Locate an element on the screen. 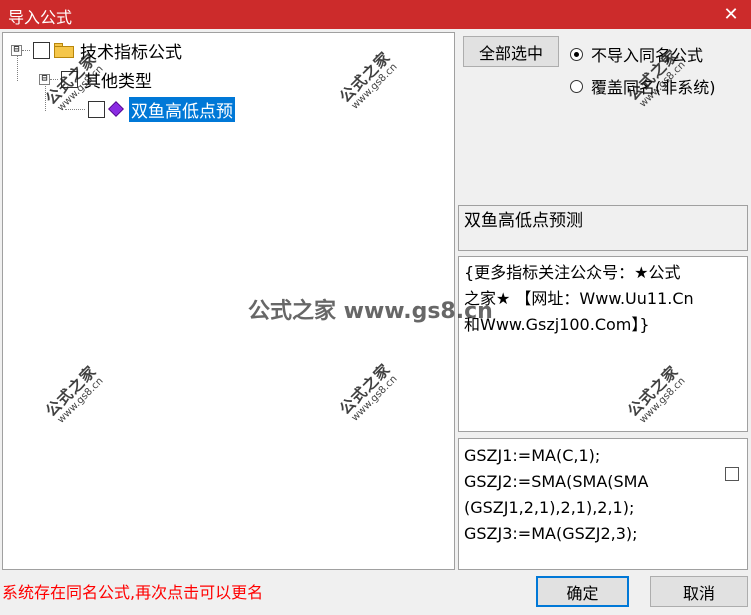 Image resolution: width=751 pixels, height=615 pixels. cancel-button: 取消 is located at coordinates (699, 591).